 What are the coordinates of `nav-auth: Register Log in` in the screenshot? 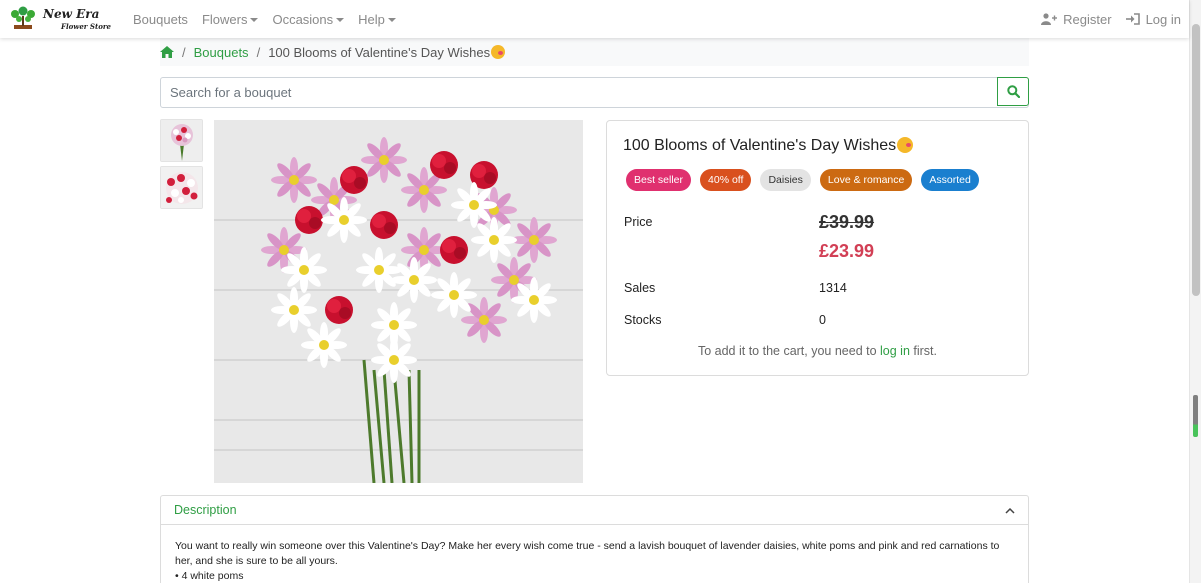 It's located at (1104, 19).